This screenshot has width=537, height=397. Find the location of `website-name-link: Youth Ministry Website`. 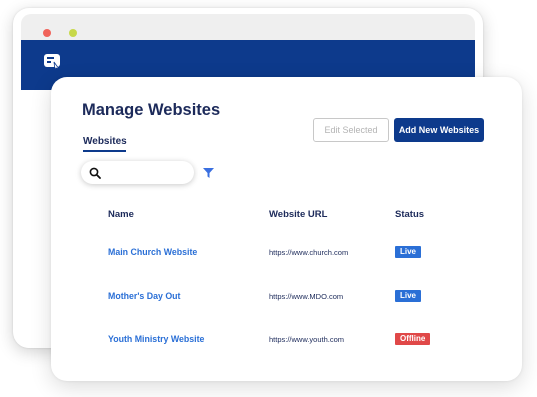

website-name-link: Youth Ministry Website is located at coordinates (156, 339).